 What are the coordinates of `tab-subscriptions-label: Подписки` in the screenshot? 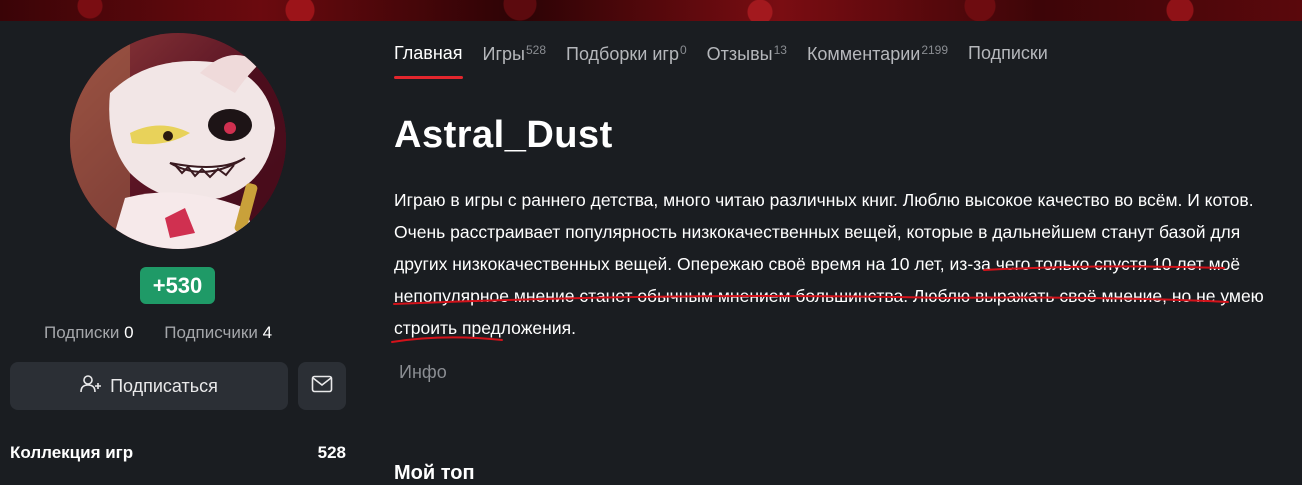 It's located at (1008, 53).